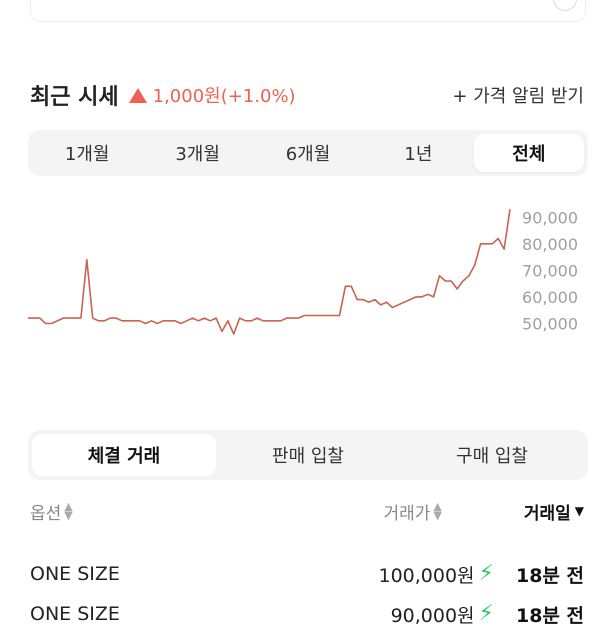 Image resolution: width=614 pixels, height=632 pixels. What do you see at coordinates (550, 270) in the screenshot?
I see `y-tick-label: 70,000` at bounding box center [550, 270].